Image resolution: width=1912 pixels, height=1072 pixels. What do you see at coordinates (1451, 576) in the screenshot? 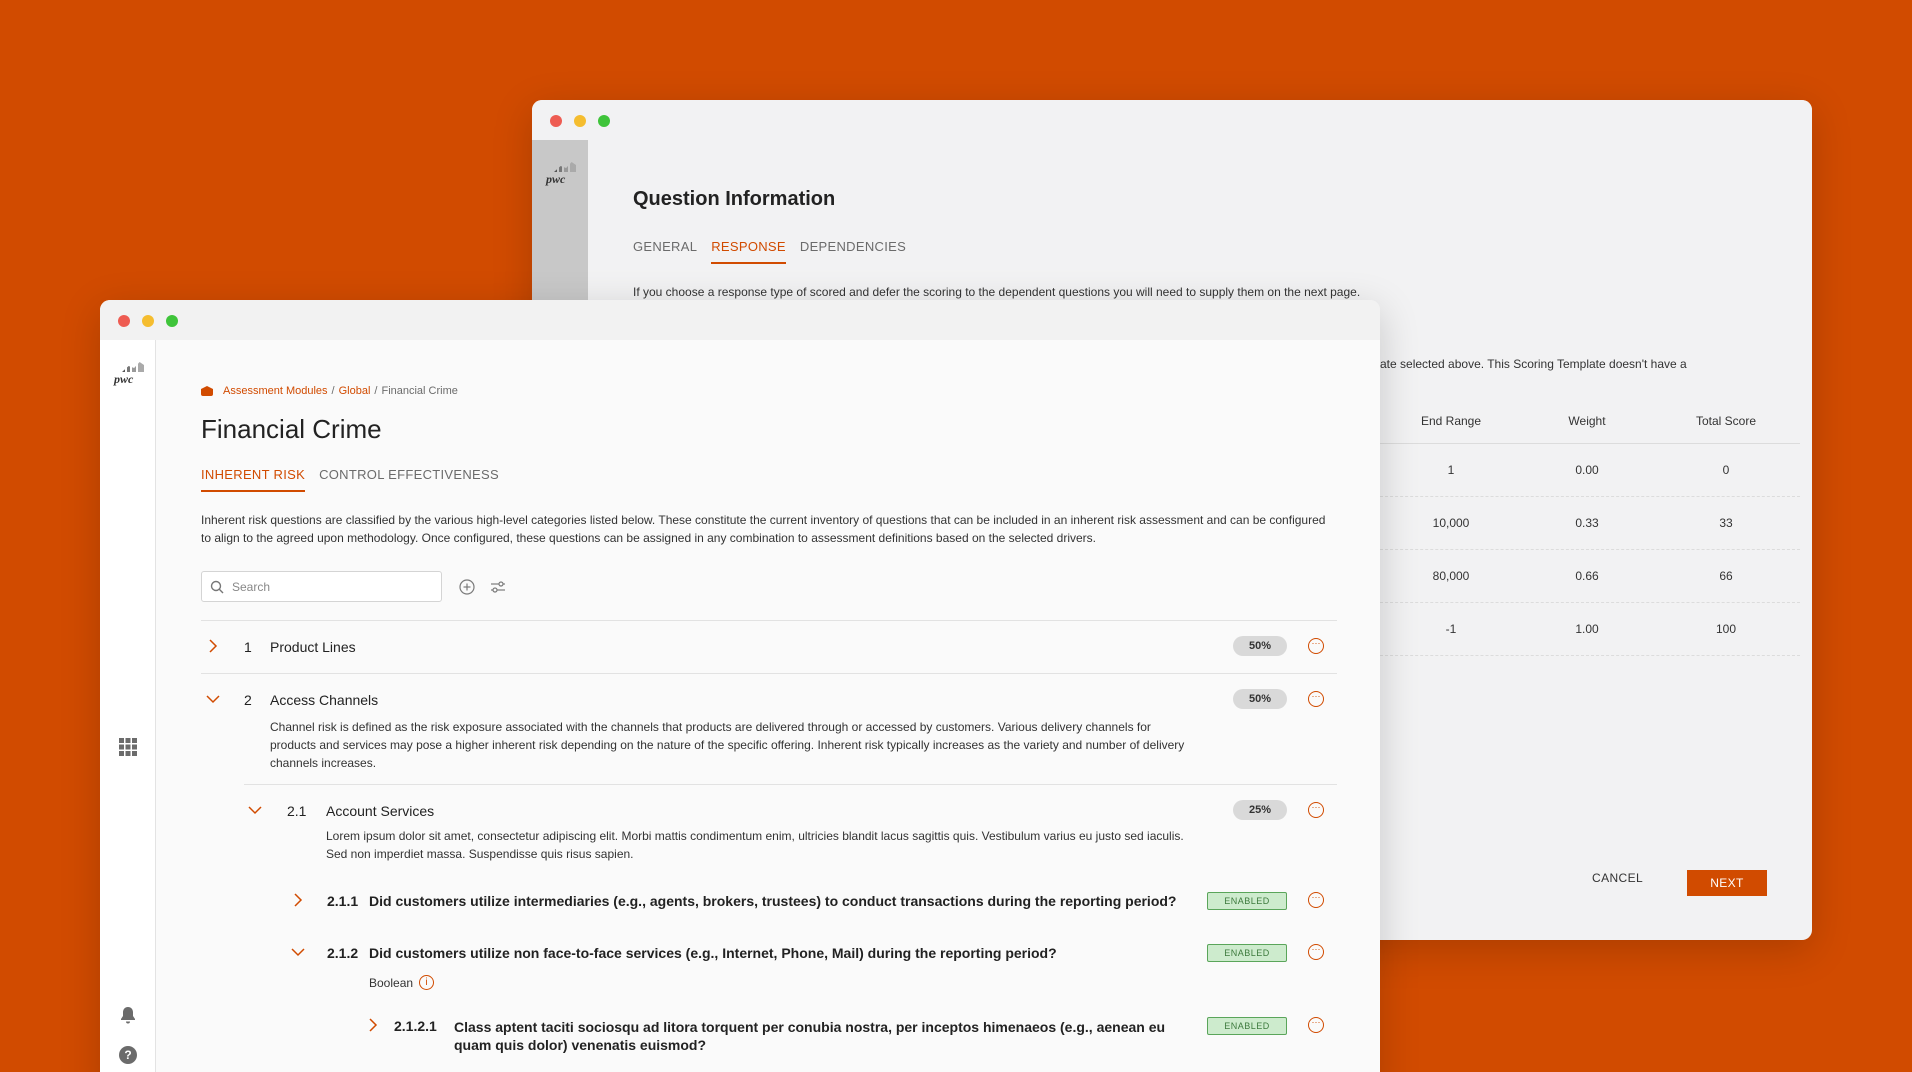
I see `table-cell: 80,000` at bounding box center [1451, 576].